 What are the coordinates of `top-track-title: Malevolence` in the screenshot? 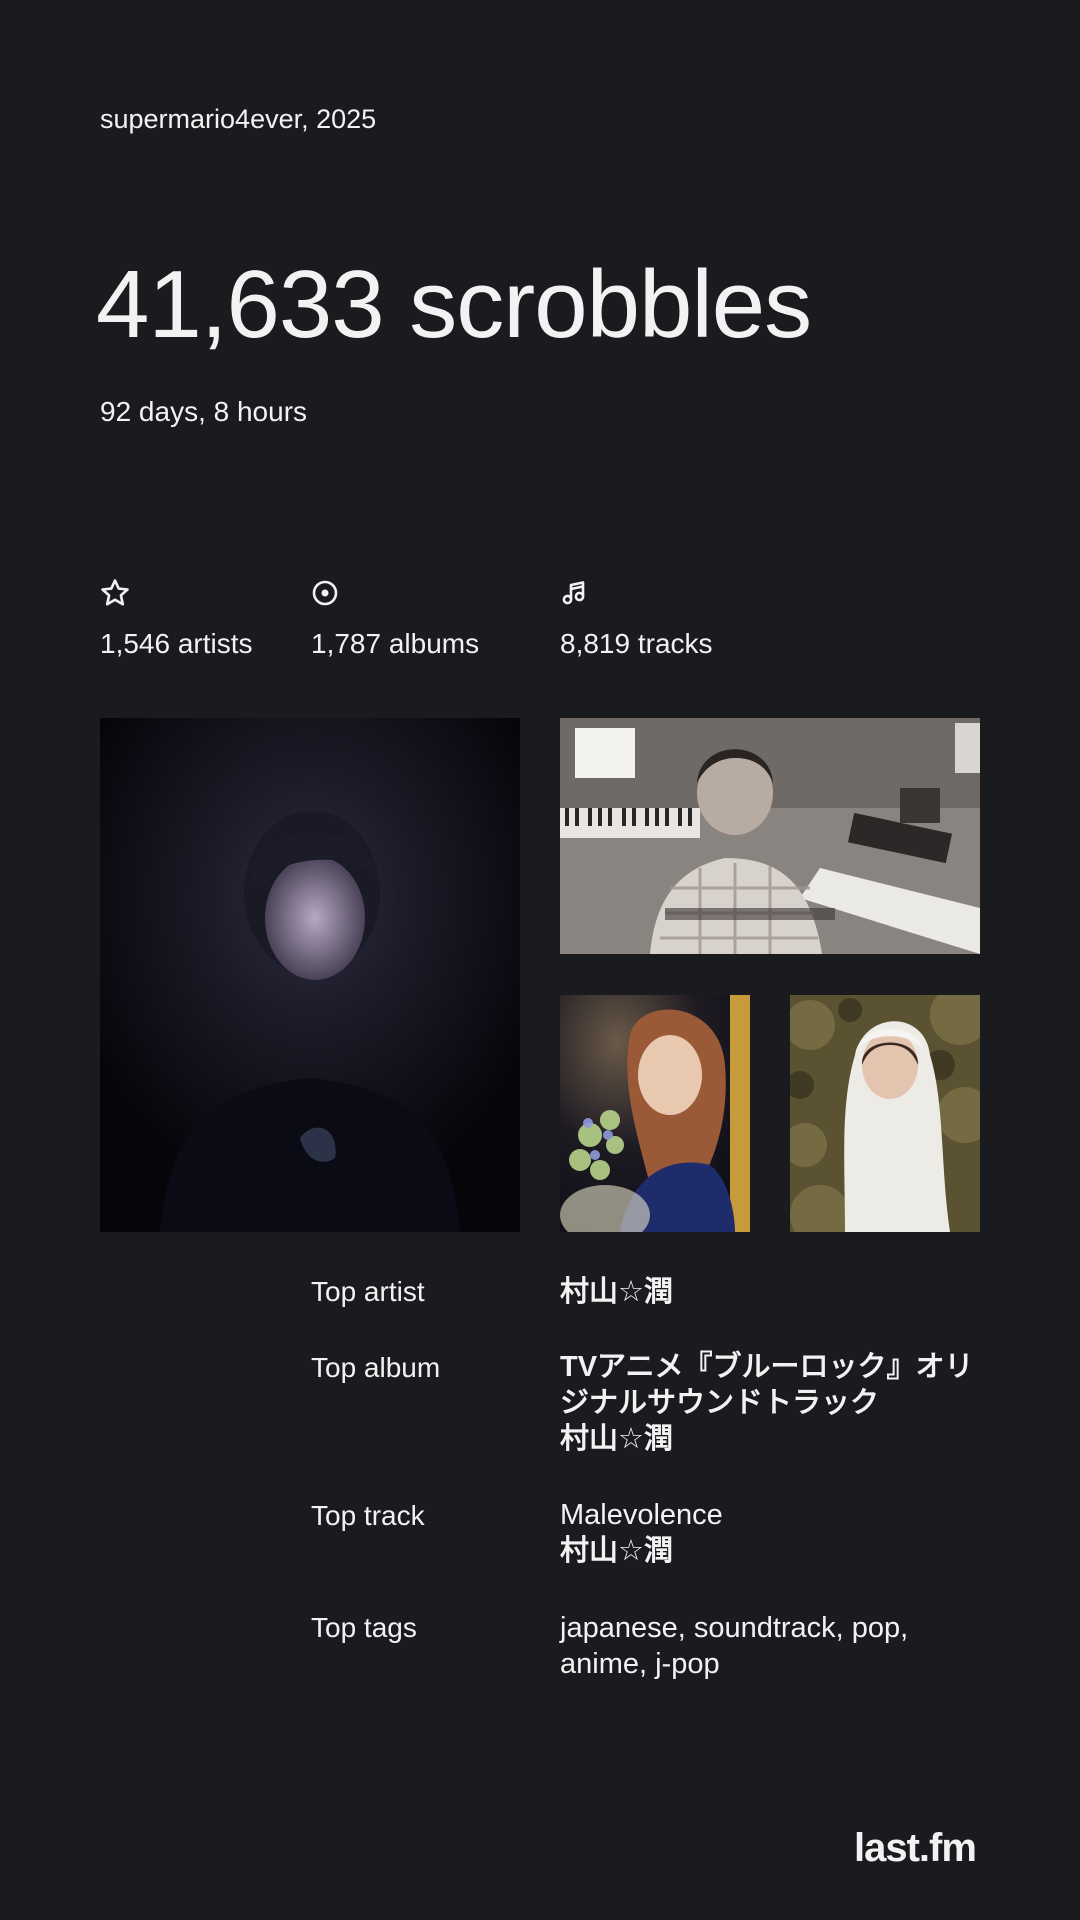 It's located at (780, 1515).